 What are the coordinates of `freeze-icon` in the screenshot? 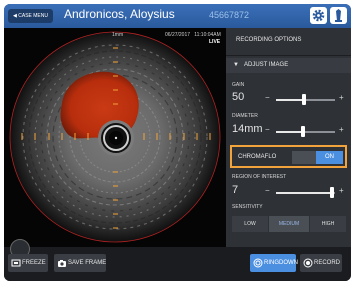 It's located at (16, 263).